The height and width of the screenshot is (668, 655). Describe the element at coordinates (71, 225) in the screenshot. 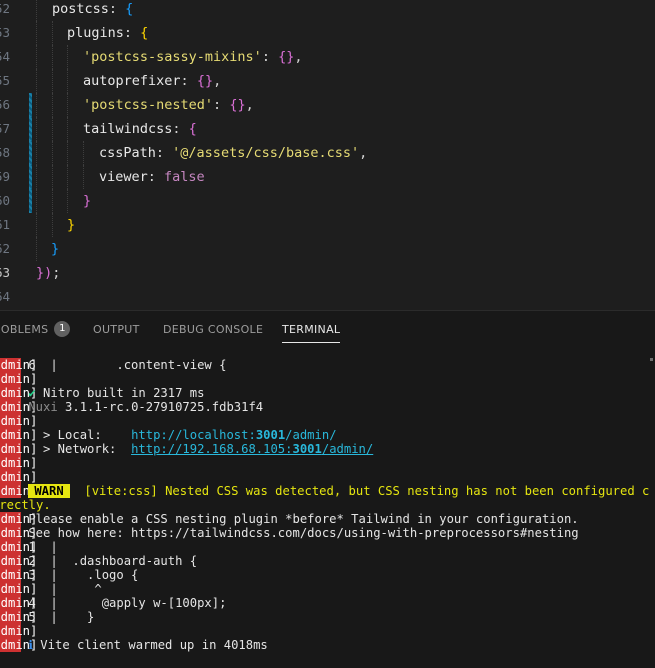

I see `code-token: }` at that location.